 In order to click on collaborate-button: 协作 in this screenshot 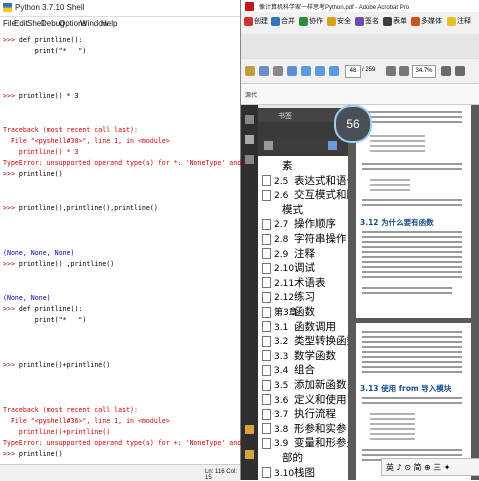, I will do `click(311, 23)`.